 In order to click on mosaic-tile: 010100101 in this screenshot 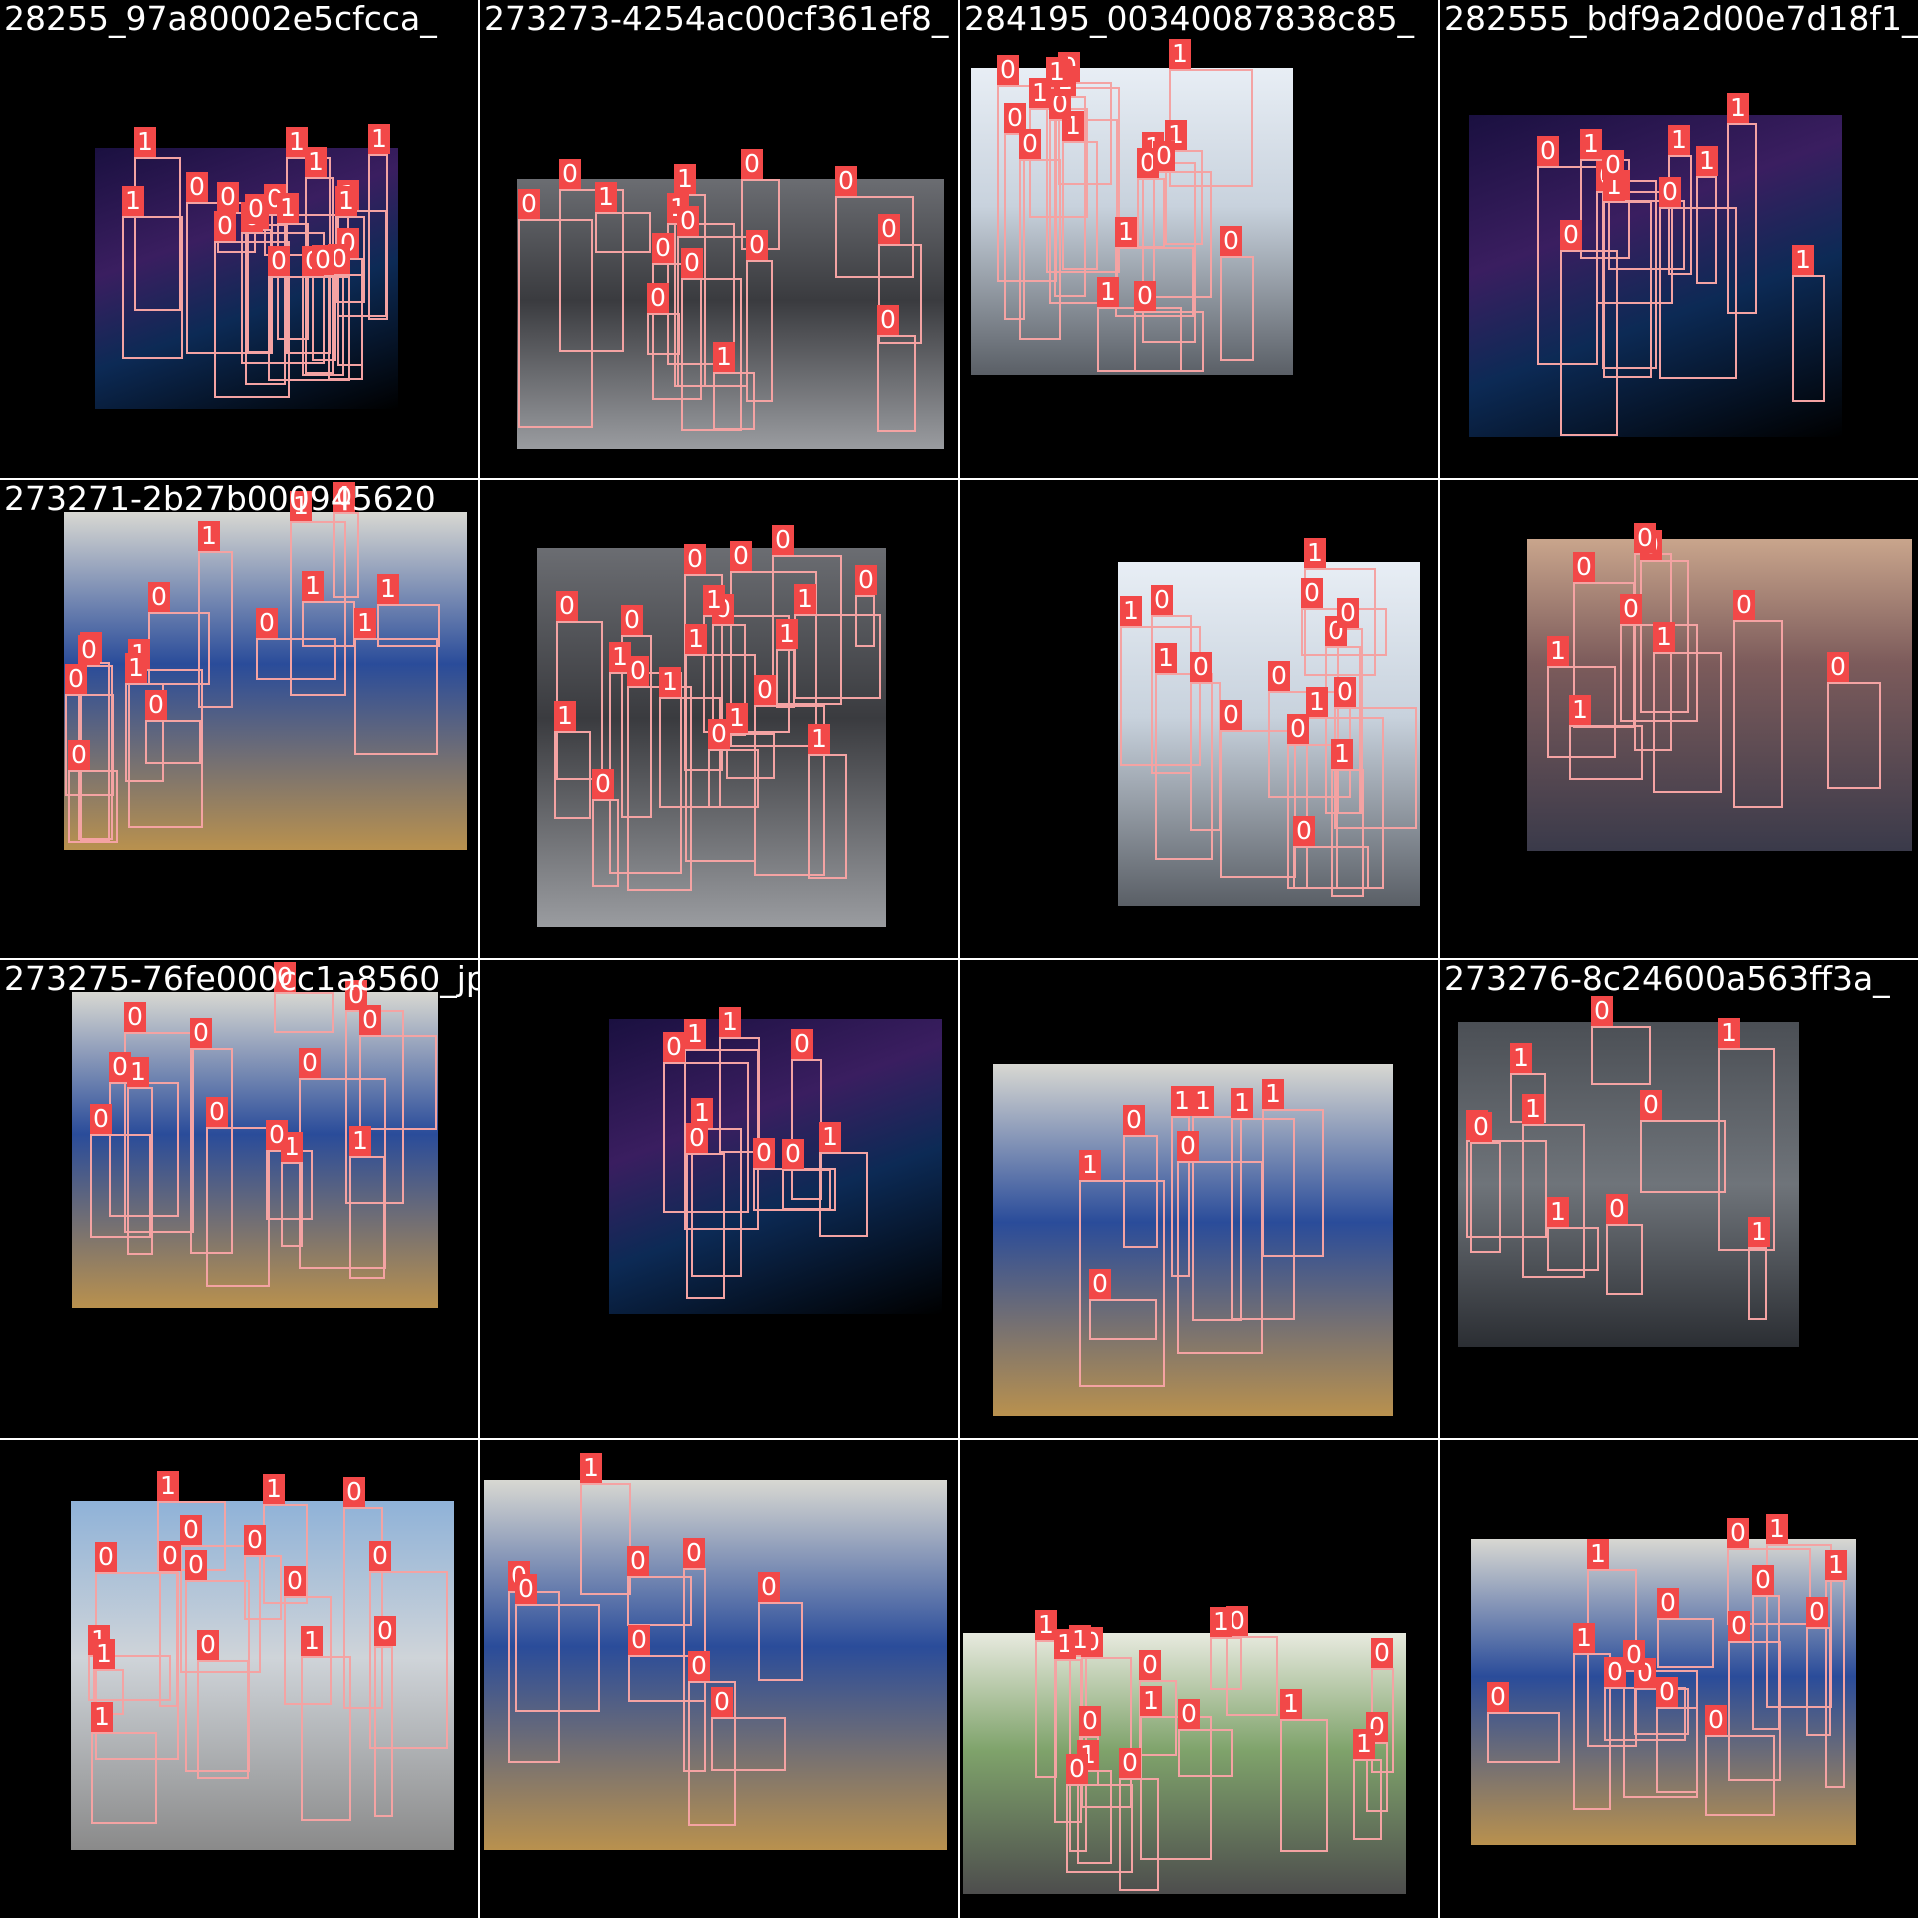, I will do `click(719, 1199)`.